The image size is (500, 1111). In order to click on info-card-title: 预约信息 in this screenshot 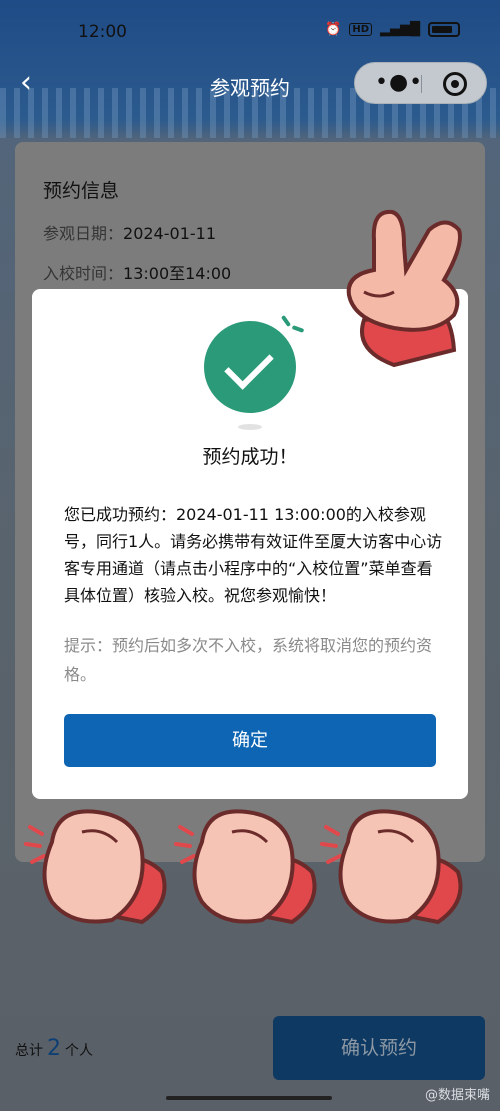, I will do `click(81, 191)`.